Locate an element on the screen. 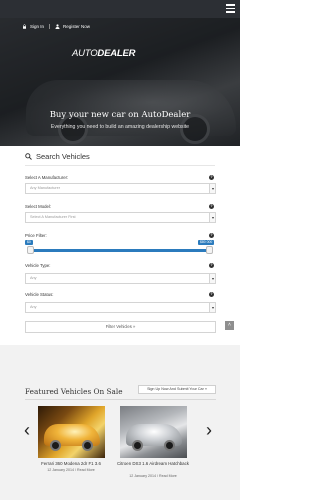 Image resolution: width=320 pixels, height=500 pixels. price-max-tag: $80 000 is located at coordinates (206, 242).